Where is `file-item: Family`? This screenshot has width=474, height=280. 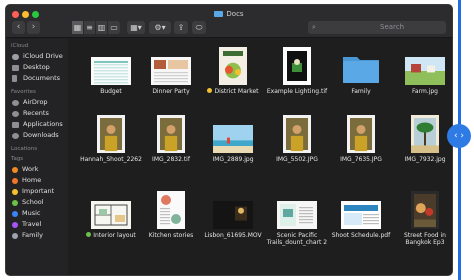 file-item: Family is located at coordinates (361, 69).